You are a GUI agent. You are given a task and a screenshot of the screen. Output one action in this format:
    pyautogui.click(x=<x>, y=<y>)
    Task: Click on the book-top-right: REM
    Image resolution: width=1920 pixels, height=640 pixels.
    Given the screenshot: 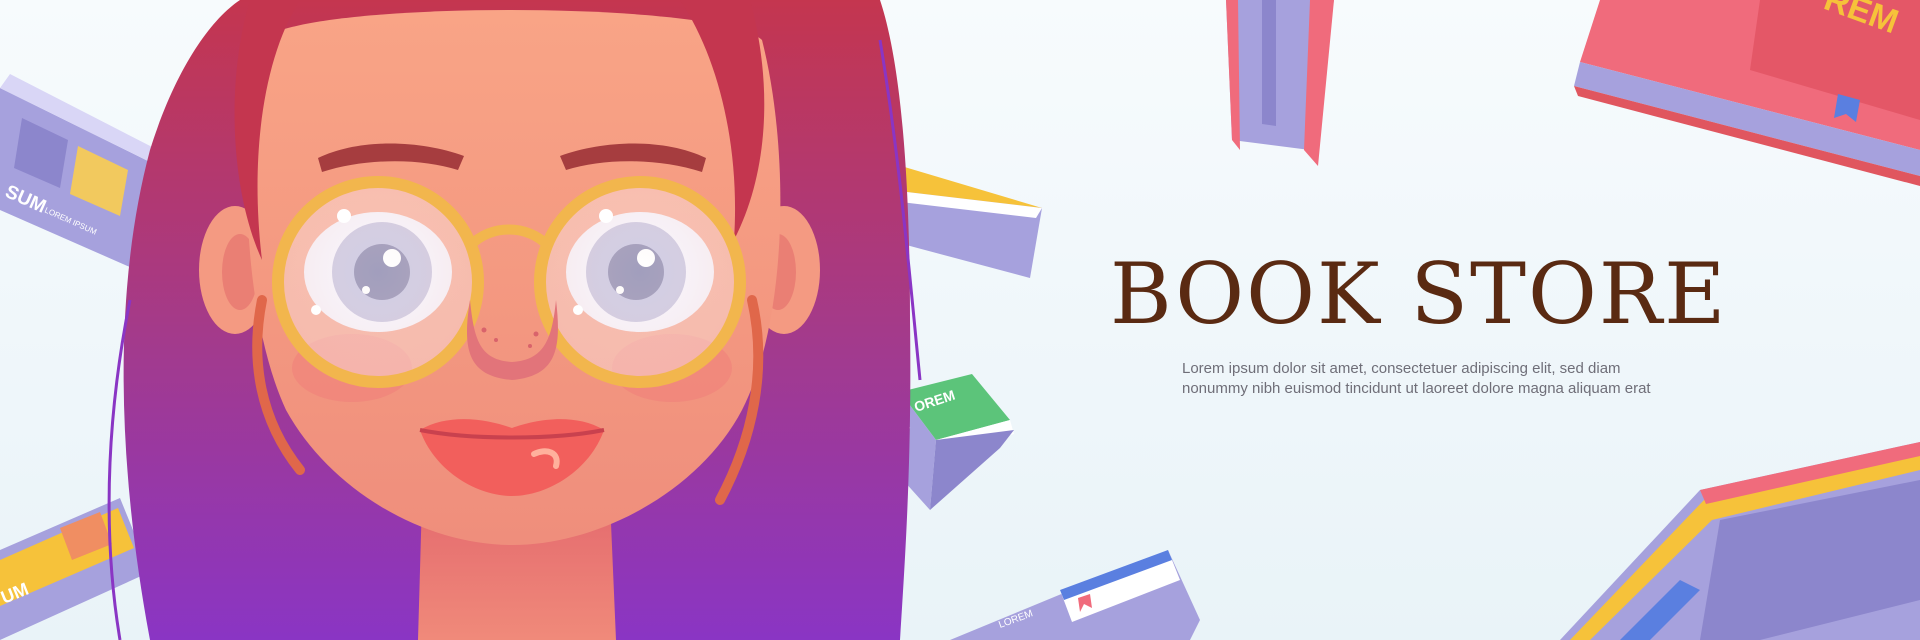 What is the action you would take?
    pyautogui.click(x=1747, y=93)
    